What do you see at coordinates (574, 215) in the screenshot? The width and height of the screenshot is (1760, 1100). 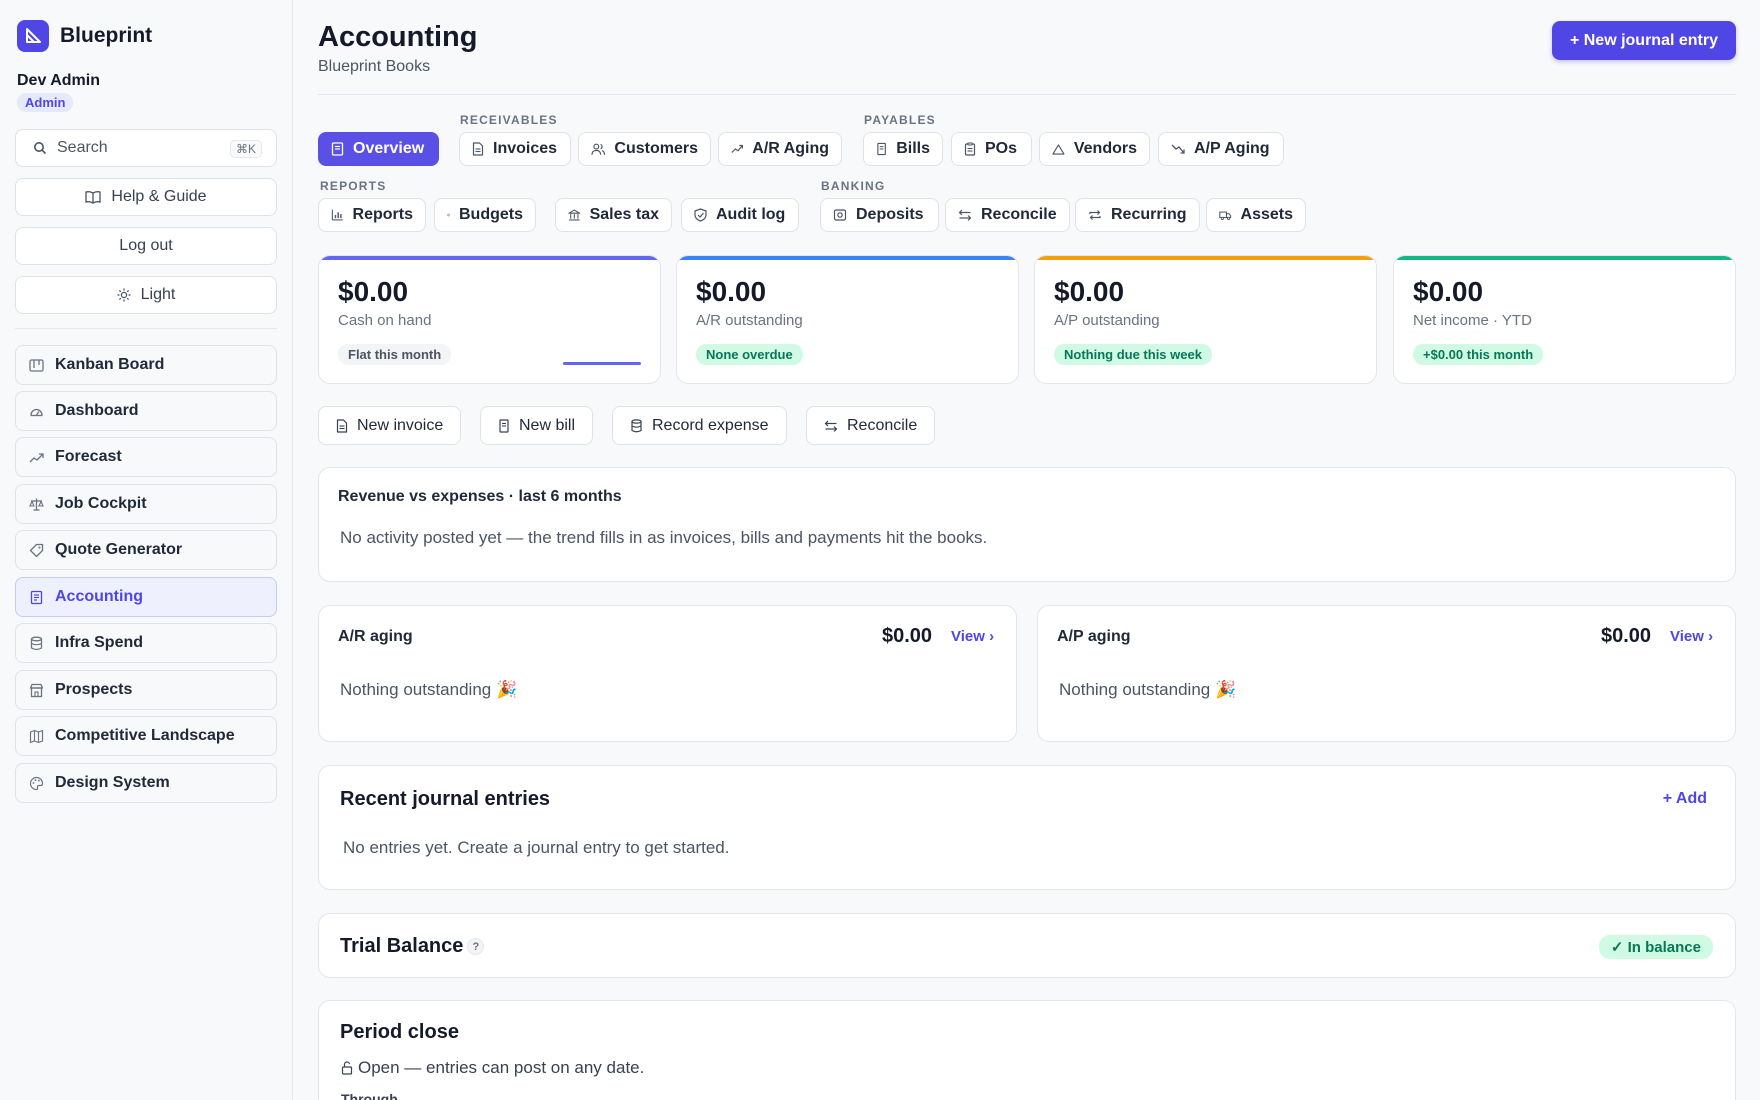 I see `bank-icon` at bounding box center [574, 215].